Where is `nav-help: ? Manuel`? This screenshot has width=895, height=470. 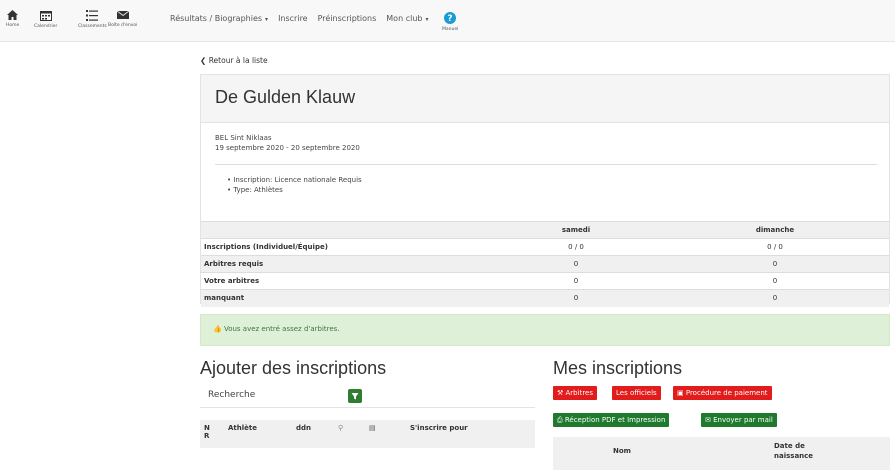 nav-help: ? Manuel is located at coordinates (450, 22).